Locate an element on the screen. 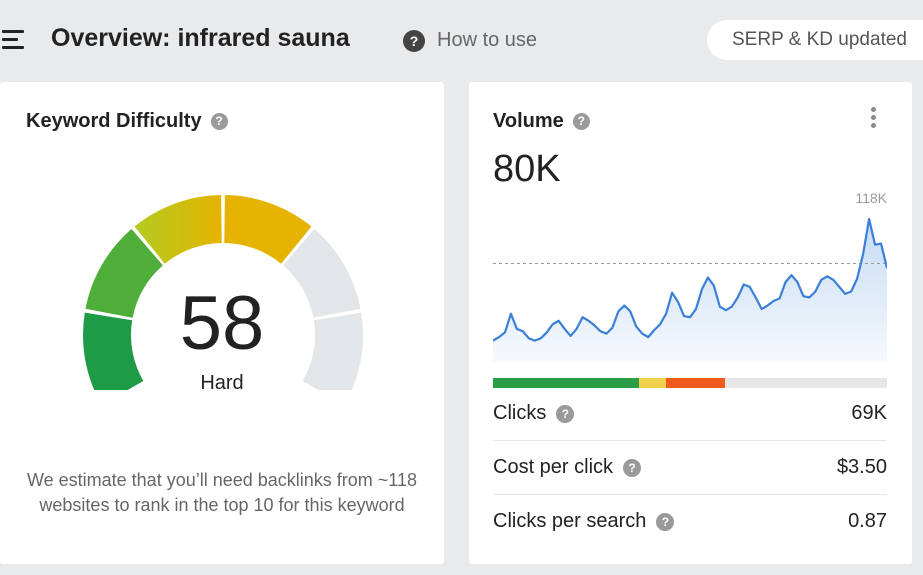 The height and width of the screenshot is (575, 923). metric-row-clicks: Clicks ? 69K is located at coordinates (690, 414).